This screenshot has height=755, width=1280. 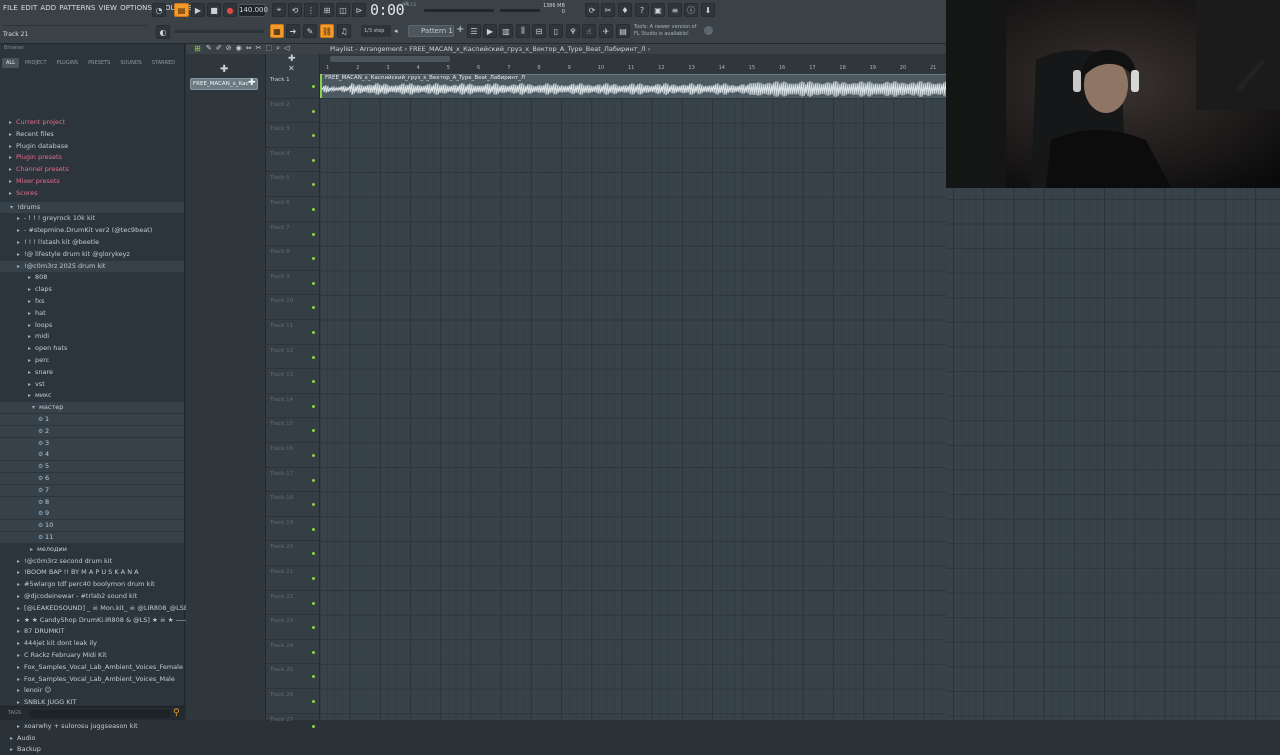 What do you see at coordinates (92, 325) in the screenshot?
I see `browser-item: ▸ loops` at bounding box center [92, 325].